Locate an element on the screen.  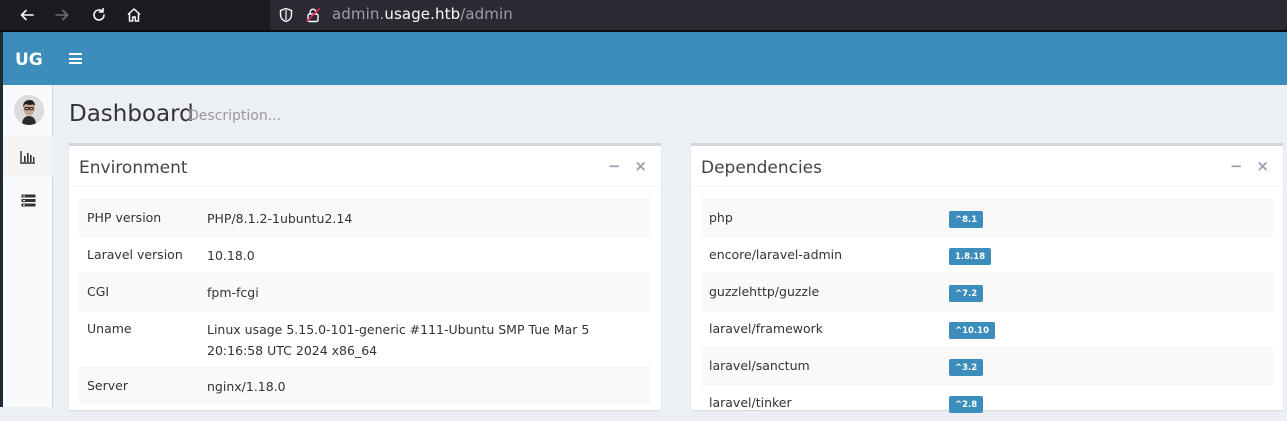
table-row: Laravel version 10.18.0 is located at coordinates (365, 254).